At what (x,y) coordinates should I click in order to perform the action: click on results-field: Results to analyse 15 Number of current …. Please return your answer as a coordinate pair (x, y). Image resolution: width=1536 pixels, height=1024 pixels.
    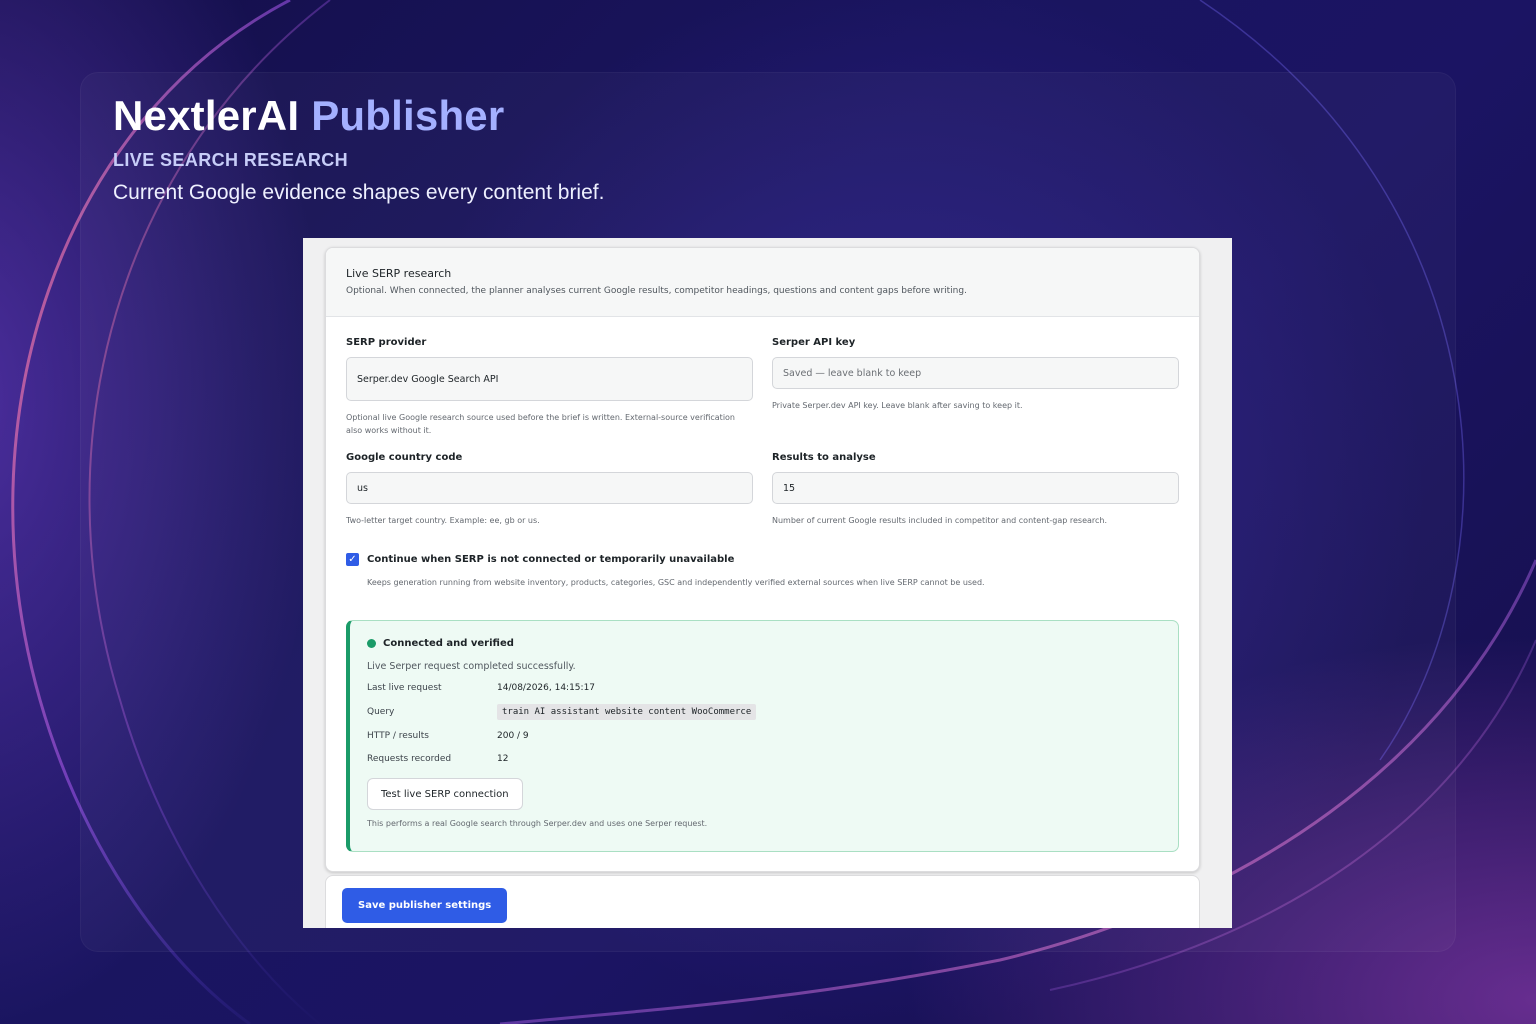
    Looking at the image, I should click on (975, 489).